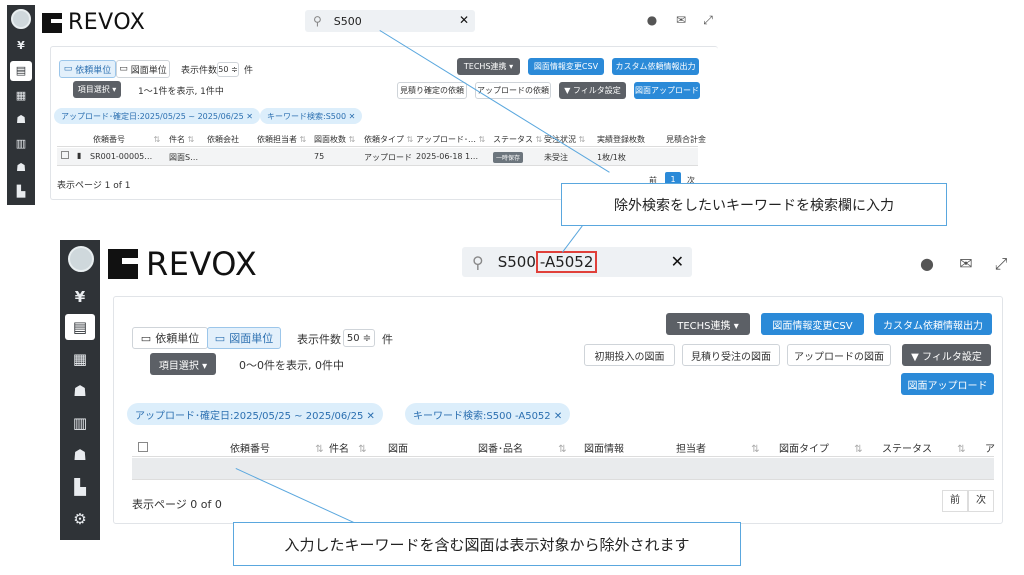  I want to click on top-search-input: ⚲ S500 ✕, so click(390, 21).